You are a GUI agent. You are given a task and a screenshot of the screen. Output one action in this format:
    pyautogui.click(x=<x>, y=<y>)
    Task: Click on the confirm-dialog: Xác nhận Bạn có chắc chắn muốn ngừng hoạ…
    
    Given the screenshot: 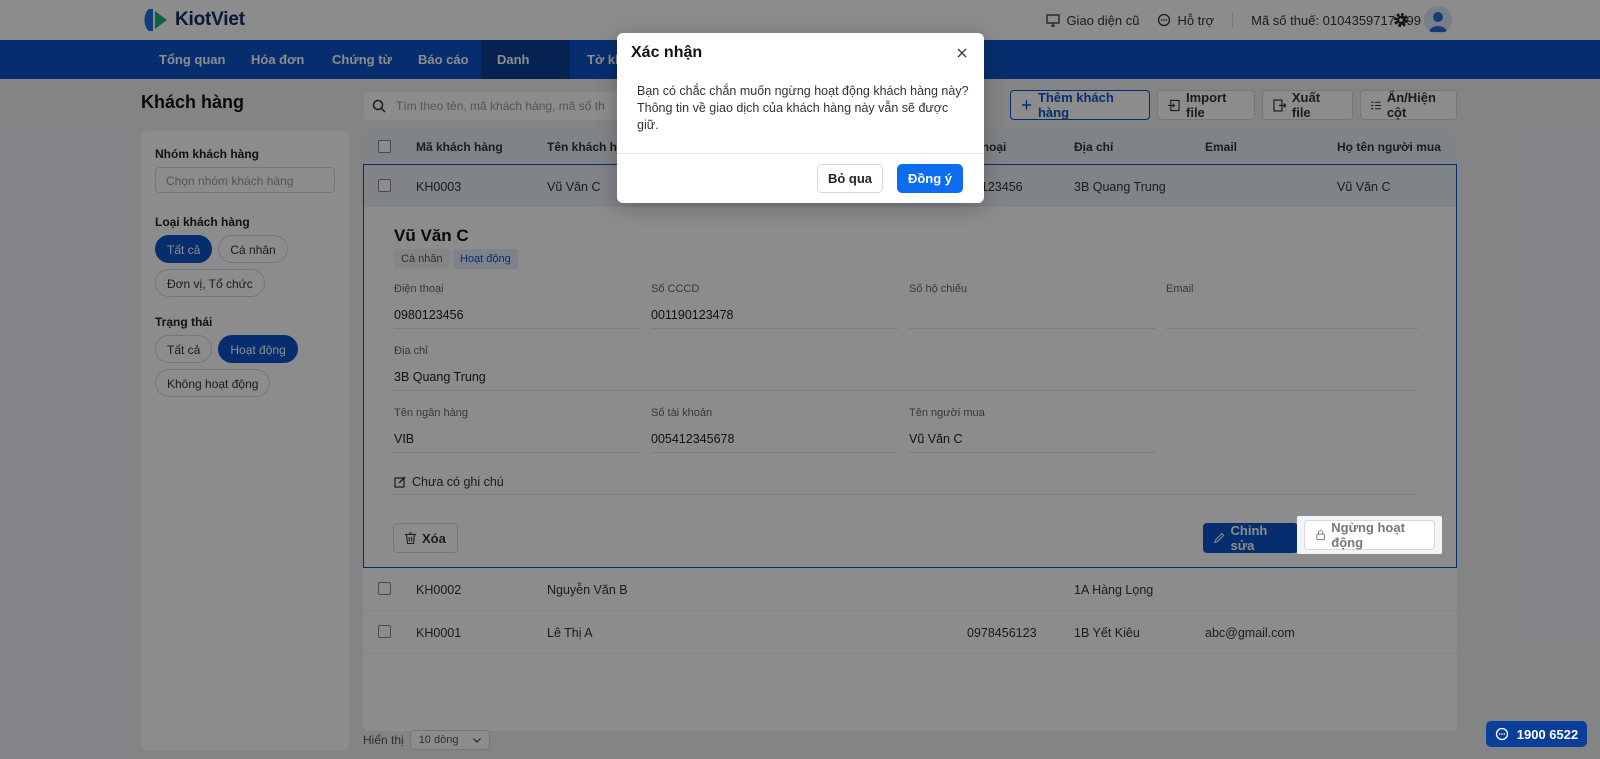 What is the action you would take?
    pyautogui.click(x=800, y=118)
    